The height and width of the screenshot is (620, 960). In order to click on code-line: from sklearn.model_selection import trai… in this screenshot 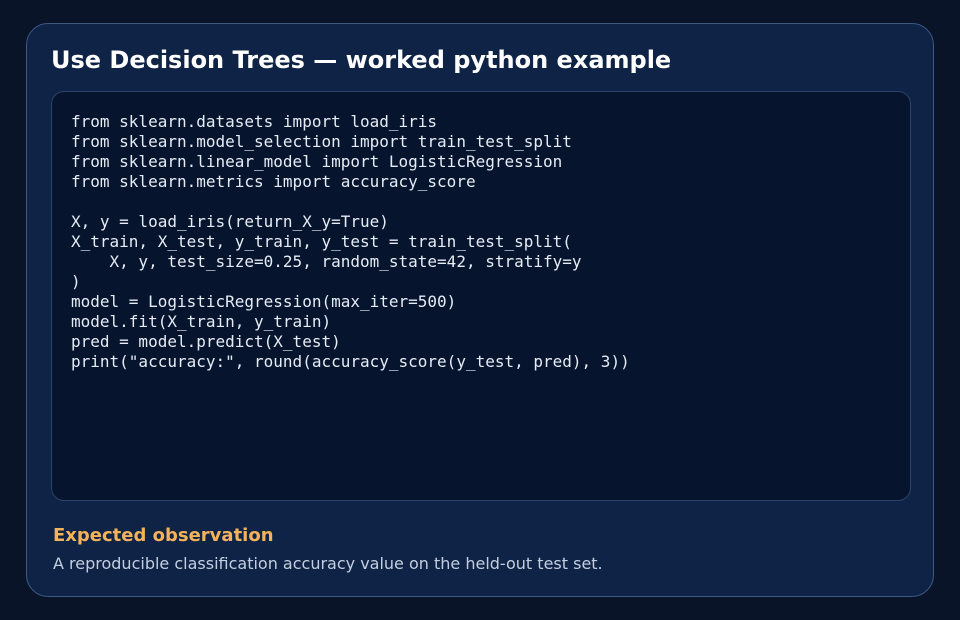, I will do `click(321, 141)`.